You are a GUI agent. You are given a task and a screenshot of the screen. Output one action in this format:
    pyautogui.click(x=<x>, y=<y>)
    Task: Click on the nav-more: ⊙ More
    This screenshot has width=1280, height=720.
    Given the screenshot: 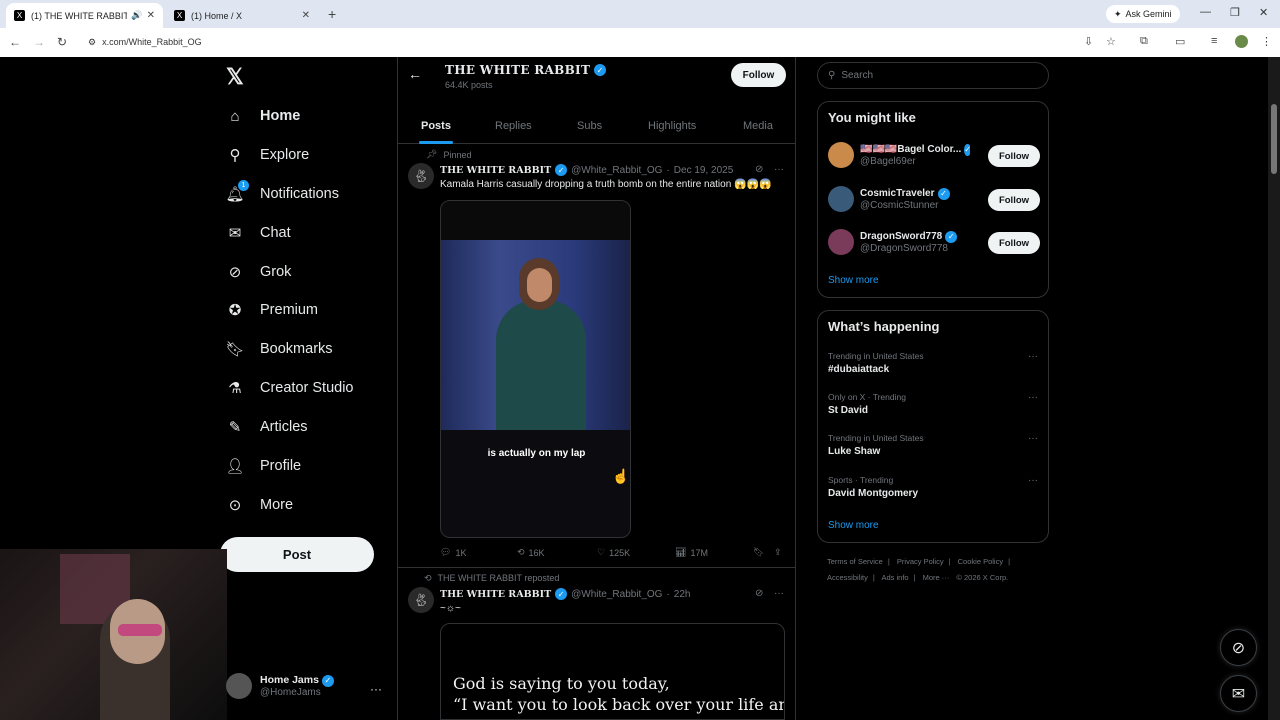 What is the action you would take?
    pyautogui.click(x=259, y=505)
    